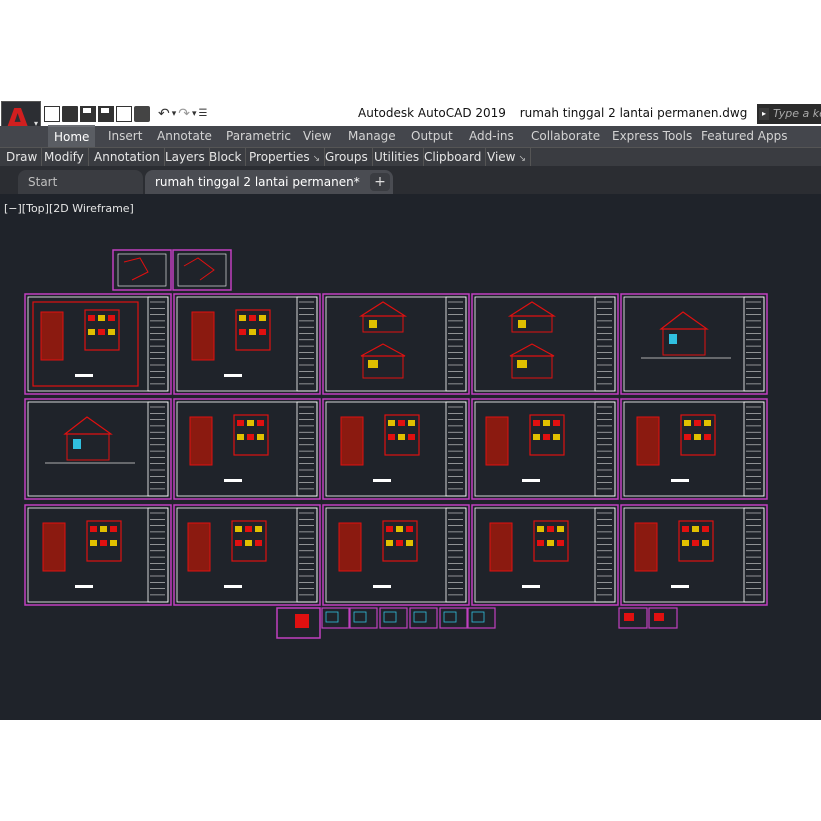 This screenshot has height=821, width=821. Describe the element at coordinates (285, 157) in the screenshot. I see `panel-properties: Properties ↘` at that location.